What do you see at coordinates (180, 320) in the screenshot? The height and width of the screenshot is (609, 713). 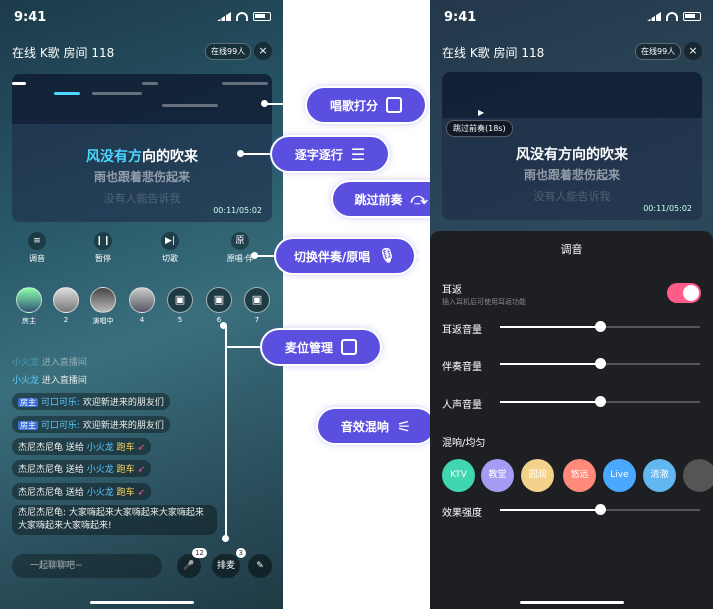 I see `seat-label: 5` at bounding box center [180, 320].